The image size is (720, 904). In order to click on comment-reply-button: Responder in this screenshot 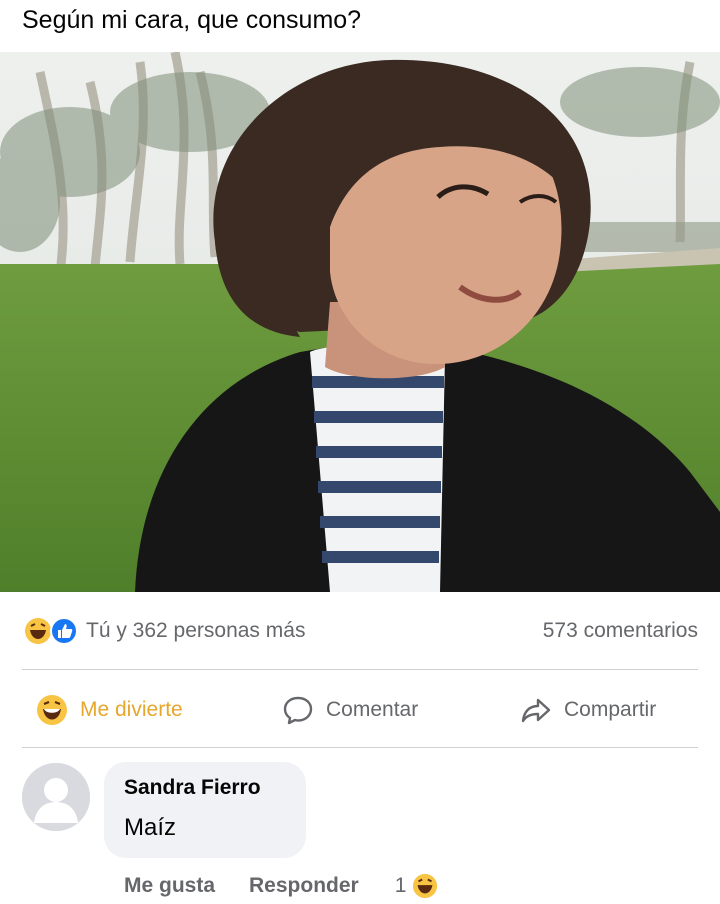, I will do `click(304, 886)`.